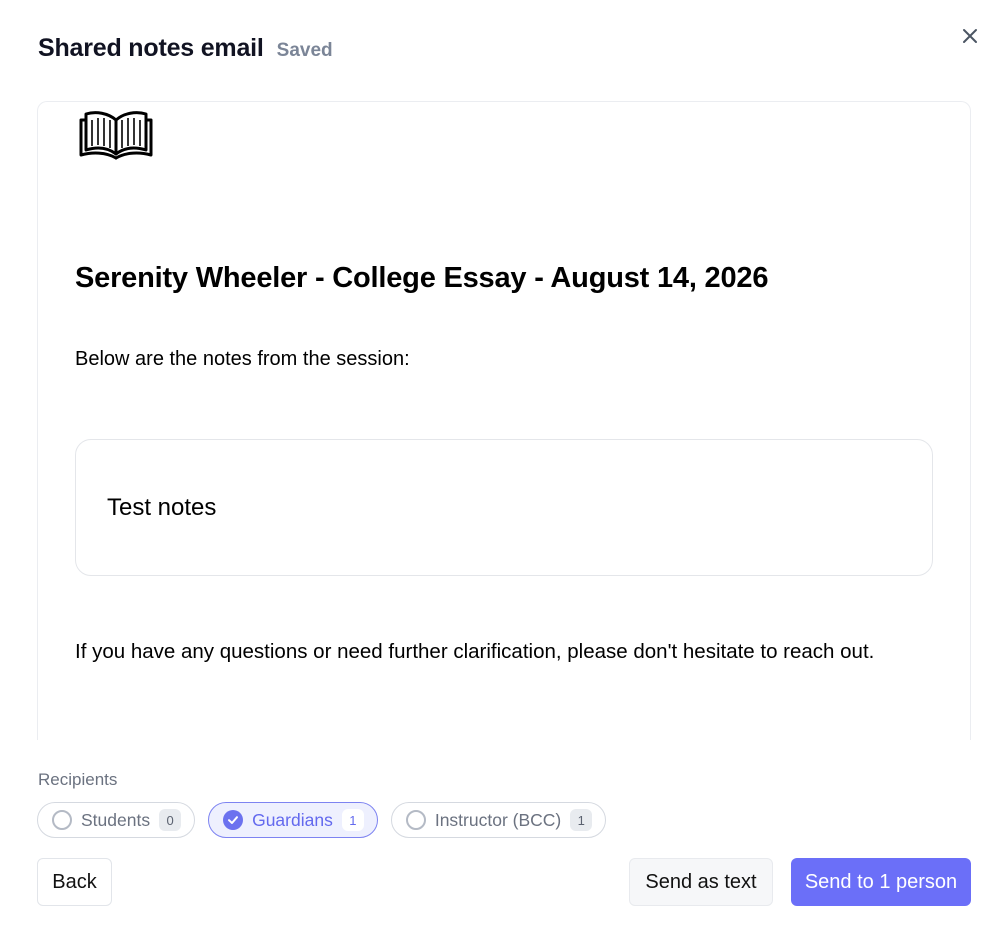 The width and height of the screenshot is (1004, 938). I want to click on notes-text: Test notes, so click(162, 507).